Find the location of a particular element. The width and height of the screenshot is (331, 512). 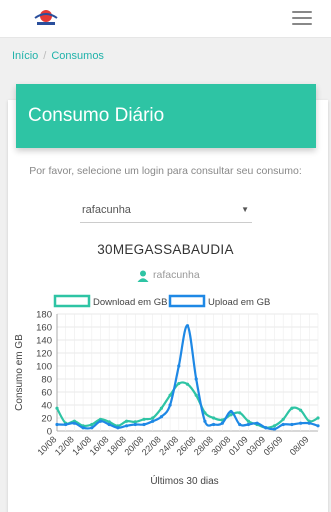

breadcrumb: Início / Consumos is located at coordinates (58, 56).